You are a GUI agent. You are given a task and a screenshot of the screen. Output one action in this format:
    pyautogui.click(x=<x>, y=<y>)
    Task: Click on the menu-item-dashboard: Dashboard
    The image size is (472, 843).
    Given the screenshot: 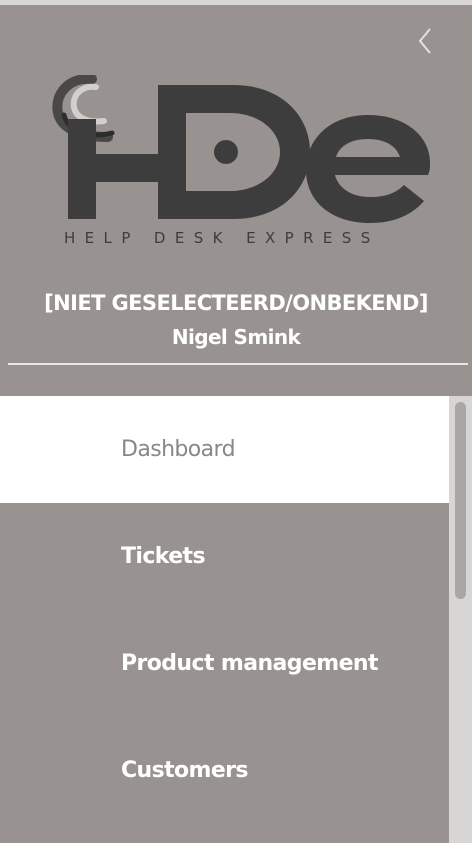 What is the action you would take?
    pyautogui.click(x=224, y=449)
    